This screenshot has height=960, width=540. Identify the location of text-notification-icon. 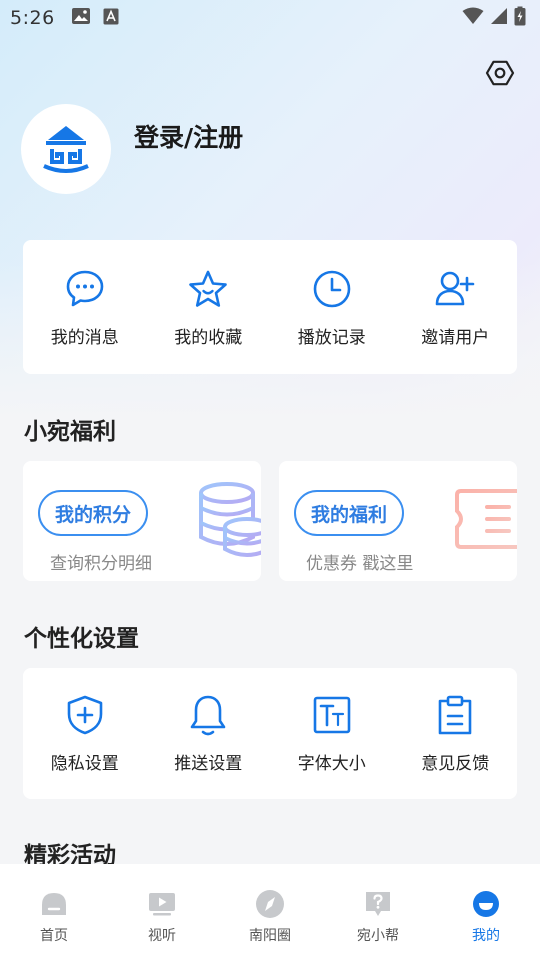
(111, 18).